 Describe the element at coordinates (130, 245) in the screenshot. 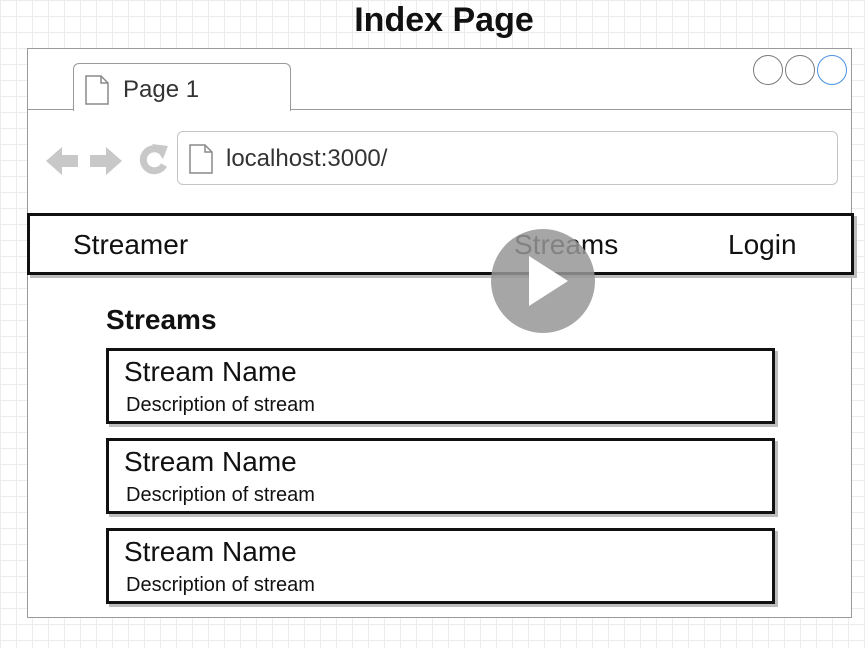

I see `brand-link: Streamer` at that location.